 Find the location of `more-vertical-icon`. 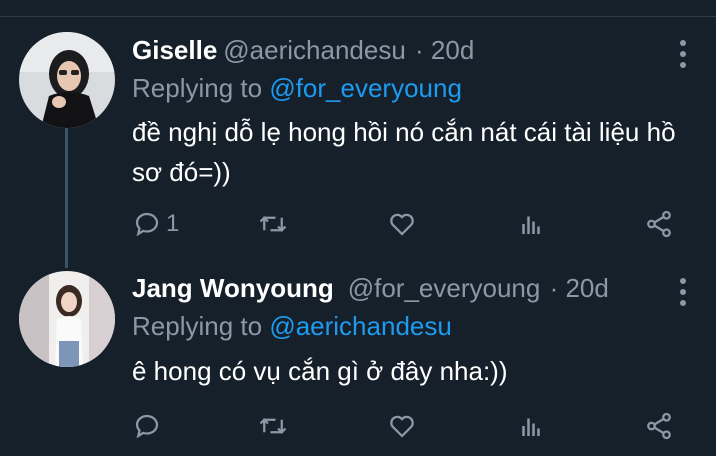

more-vertical-icon is located at coordinates (683, 294).